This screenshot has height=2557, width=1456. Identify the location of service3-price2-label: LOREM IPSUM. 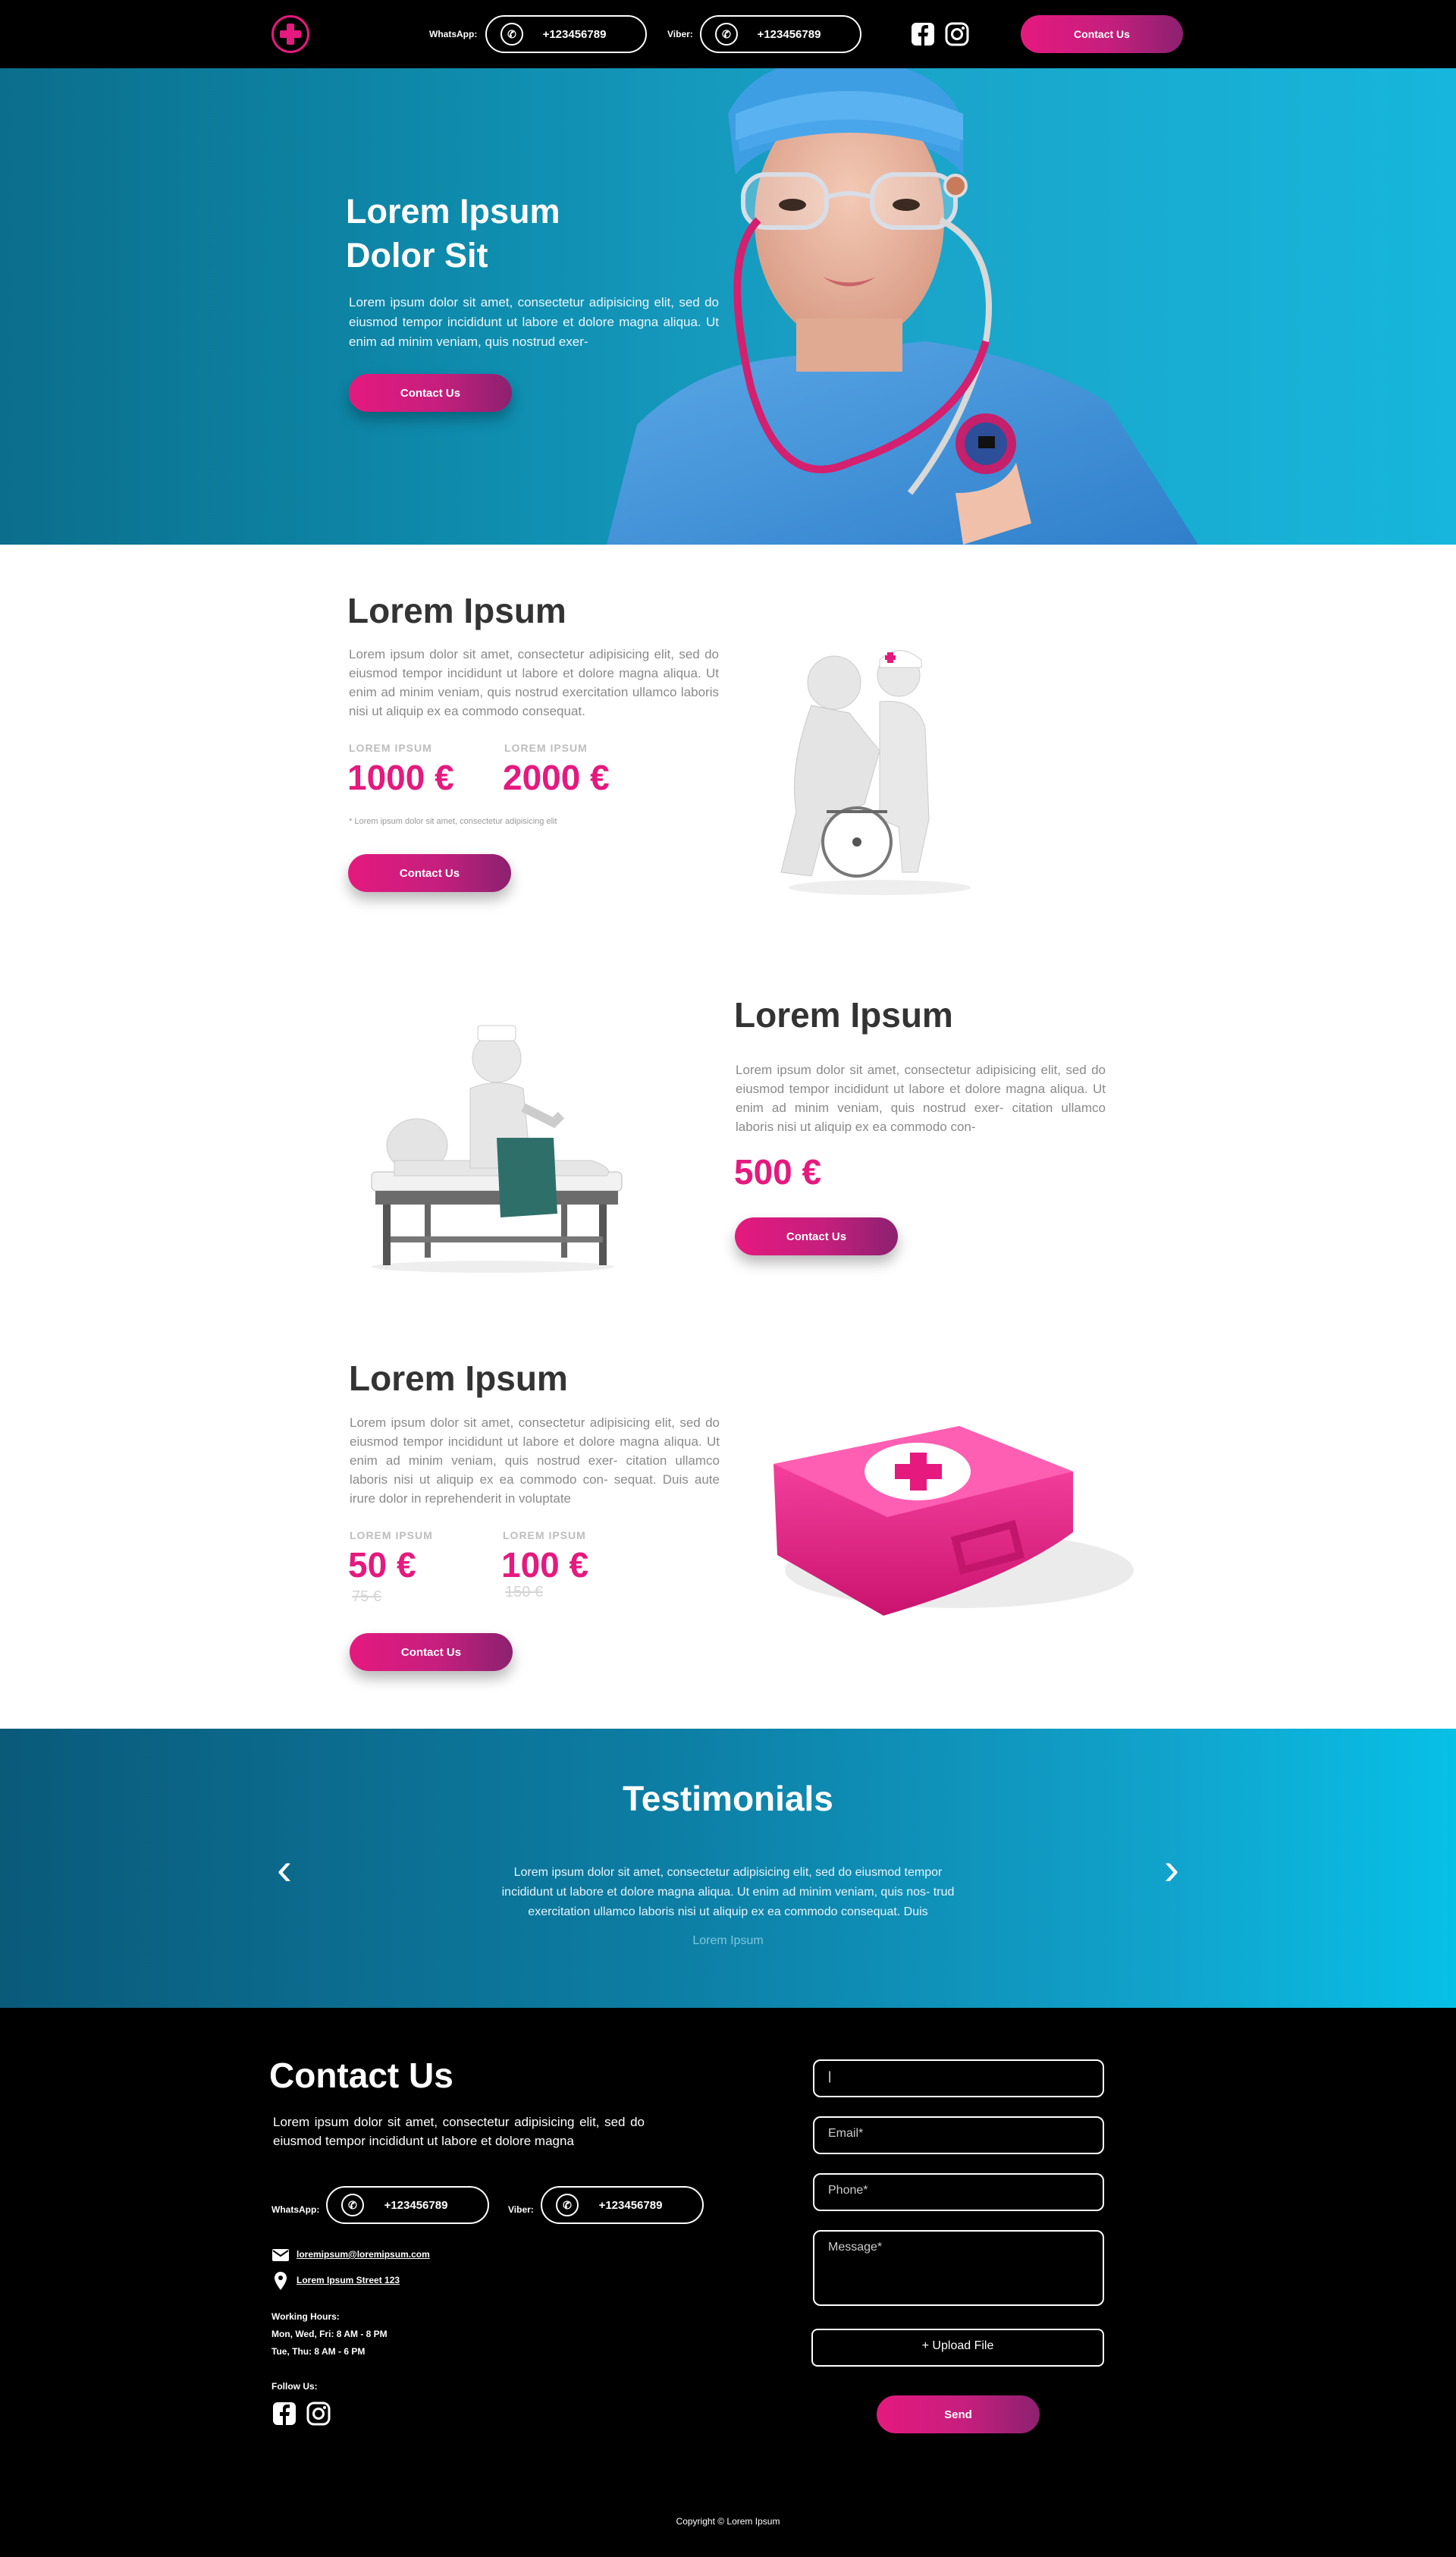
(544, 1535).